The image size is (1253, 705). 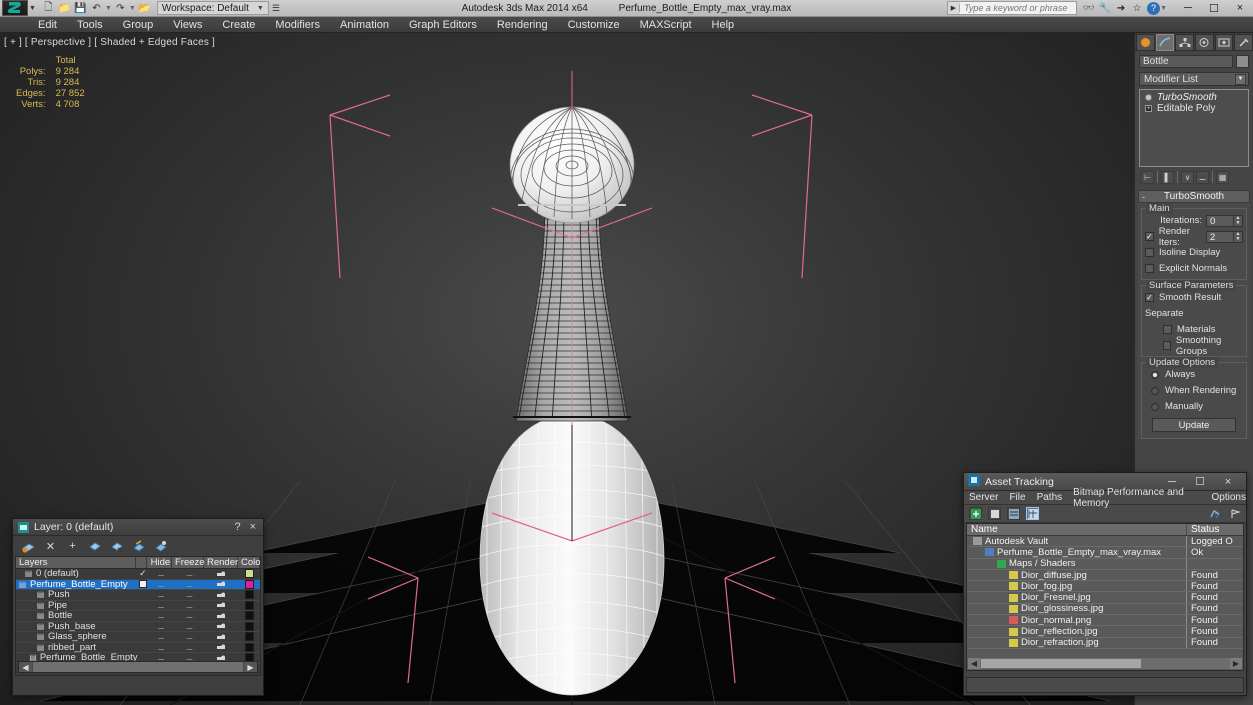 What do you see at coordinates (1243, 42) in the screenshot?
I see `tab-utilities` at bounding box center [1243, 42].